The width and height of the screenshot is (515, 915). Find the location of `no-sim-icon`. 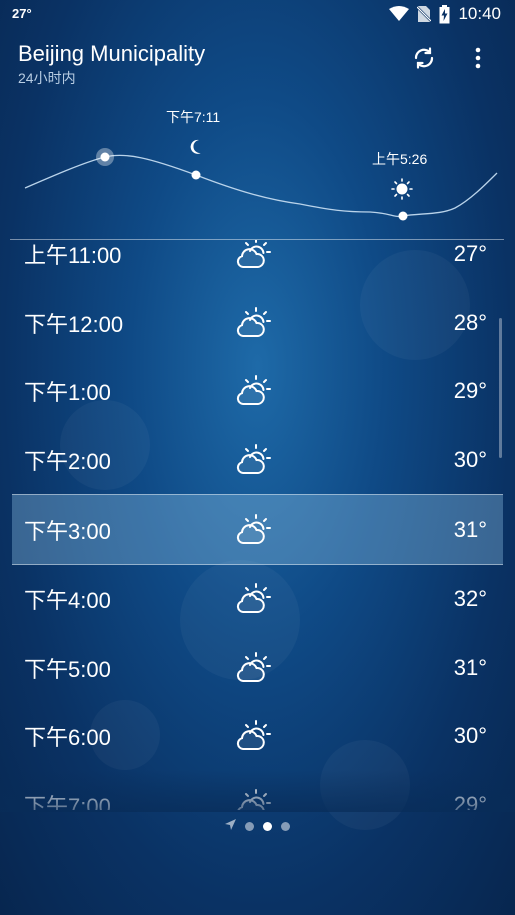

no-sim-icon is located at coordinates (424, 14).